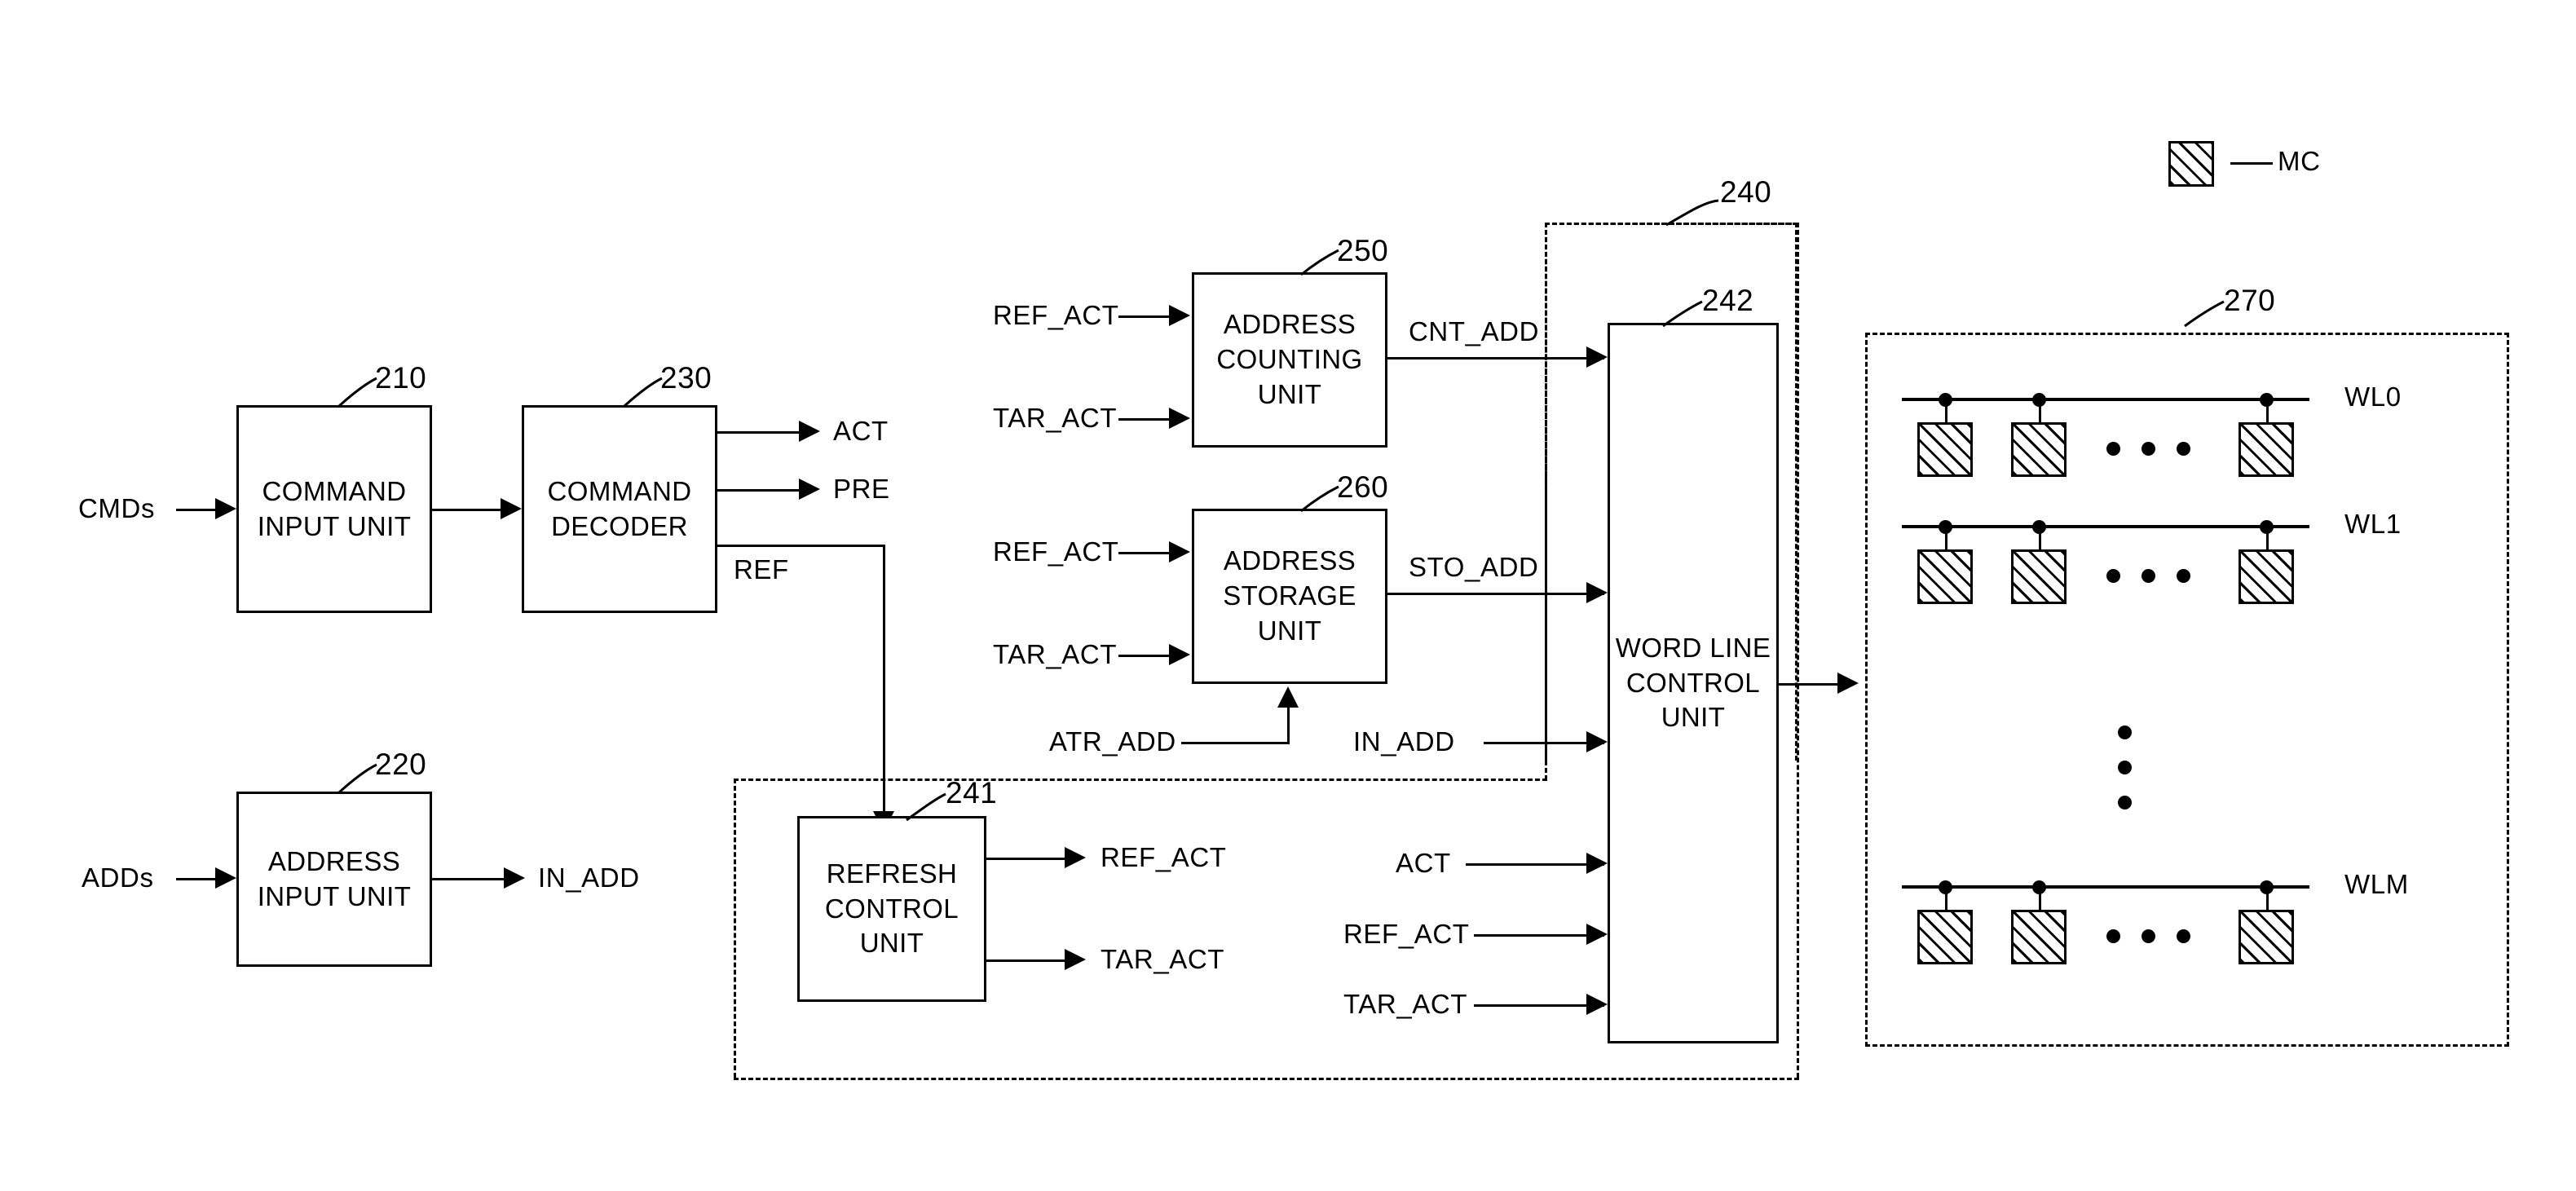  I want to click on legend-memory-cell-swatch, so click(2191, 164).